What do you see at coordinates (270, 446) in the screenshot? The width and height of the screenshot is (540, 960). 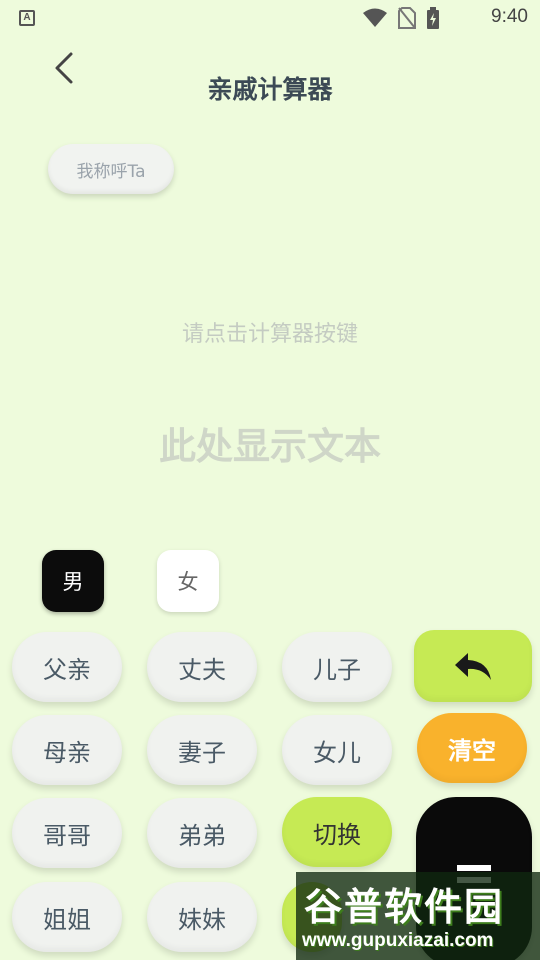 I see `result-text: 此处显示文本` at bounding box center [270, 446].